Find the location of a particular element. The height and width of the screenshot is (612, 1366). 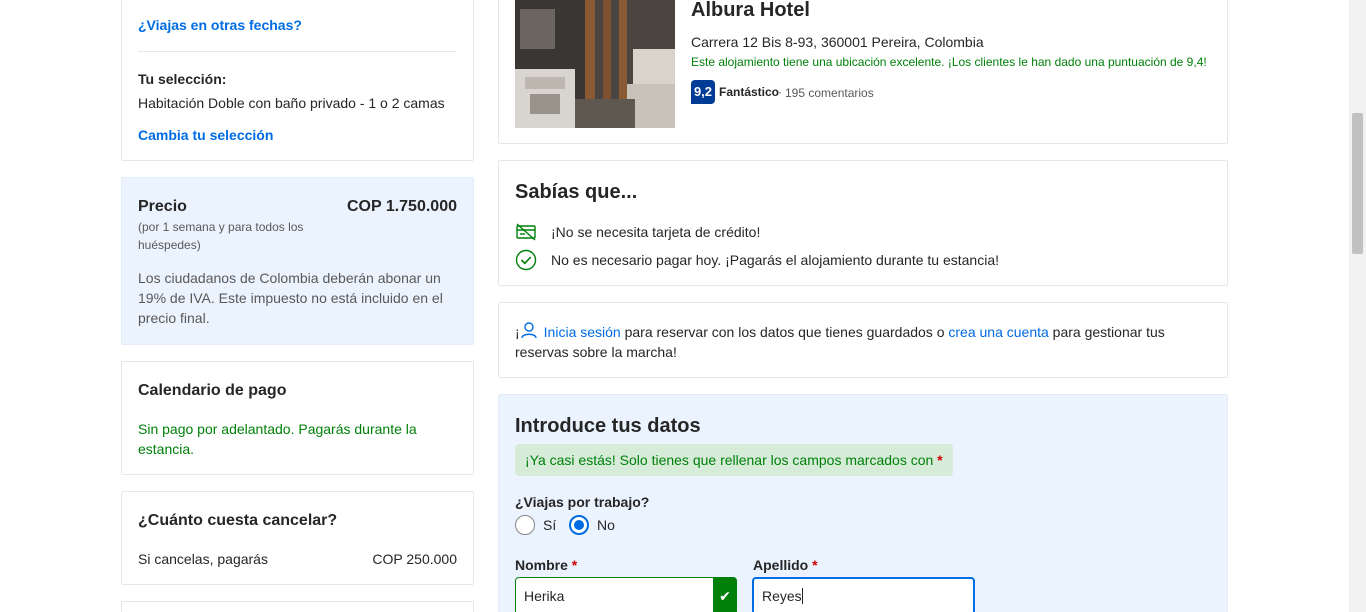

business-travel-no-radio: No is located at coordinates (599, 526).